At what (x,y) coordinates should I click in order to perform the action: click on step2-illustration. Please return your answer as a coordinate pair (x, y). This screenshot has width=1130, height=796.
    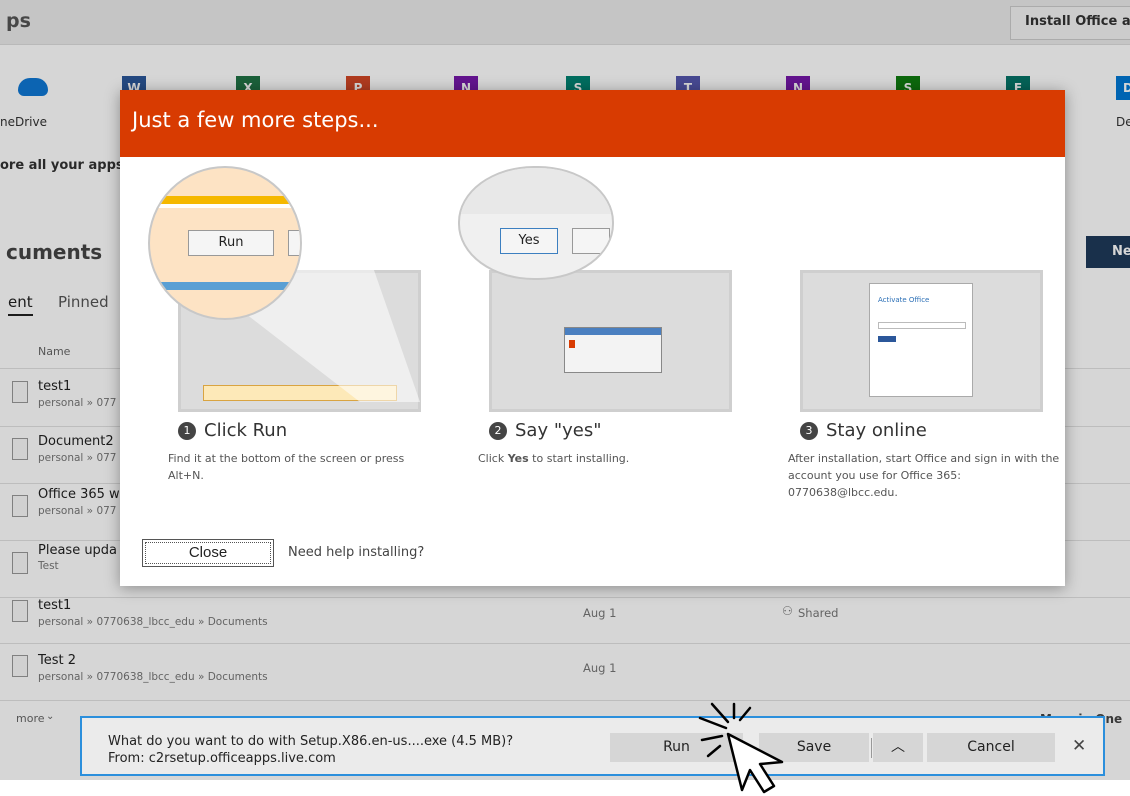
    Looking at the image, I should click on (610, 341).